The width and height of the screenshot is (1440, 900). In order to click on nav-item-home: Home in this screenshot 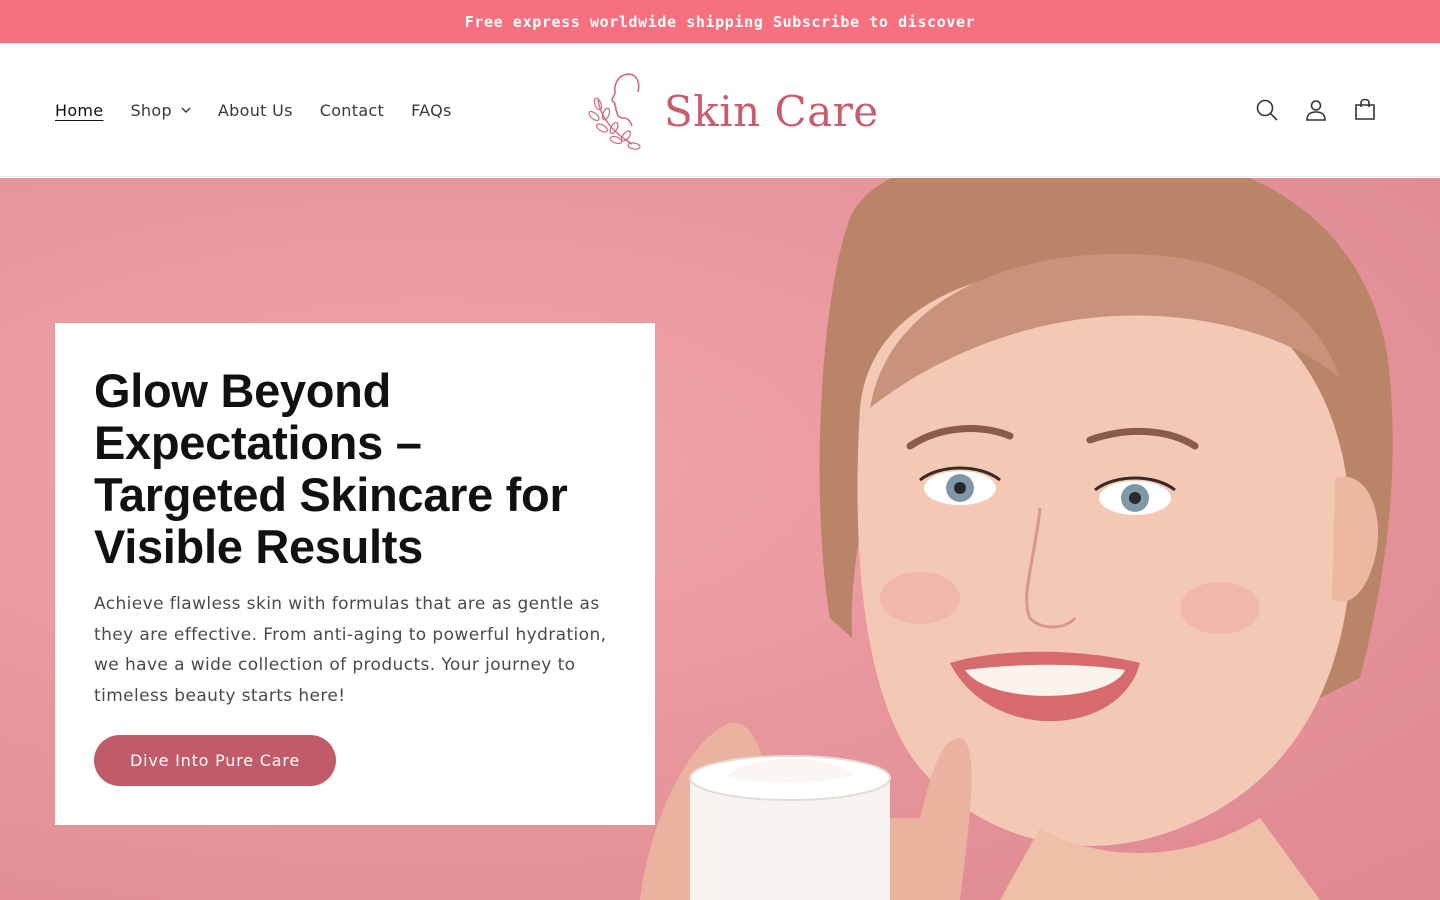, I will do `click(79, 110)`.